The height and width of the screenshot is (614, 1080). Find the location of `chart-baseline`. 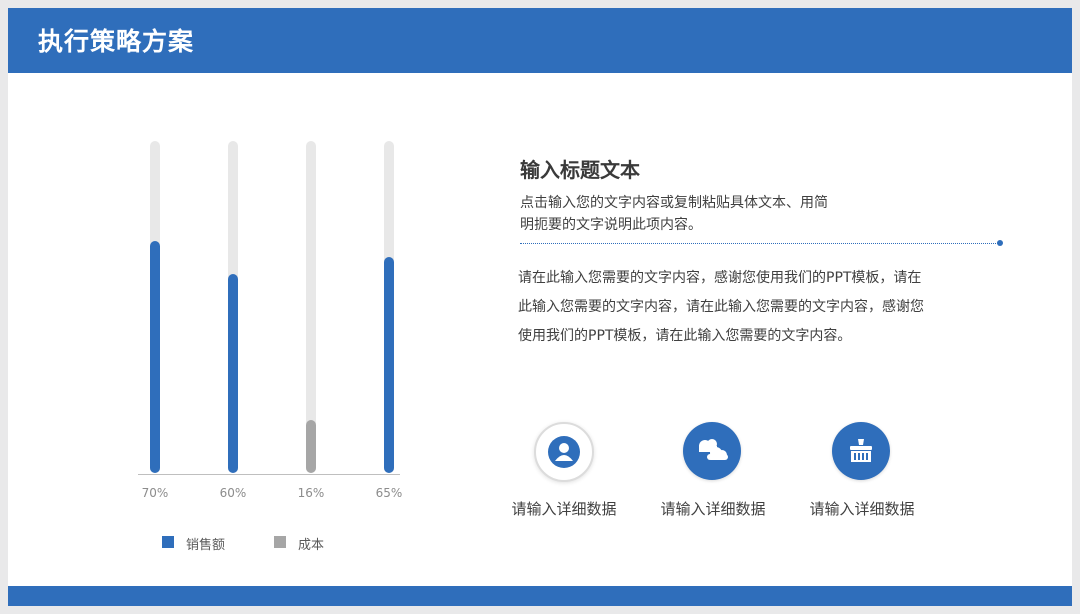

chart-baseline is located at coordinates (269, 474).